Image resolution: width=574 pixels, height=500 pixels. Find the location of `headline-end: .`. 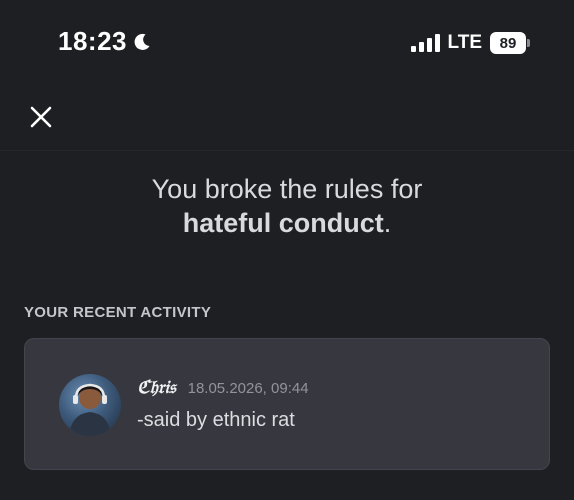

headline-end: . is located at coordinates (387, 223).